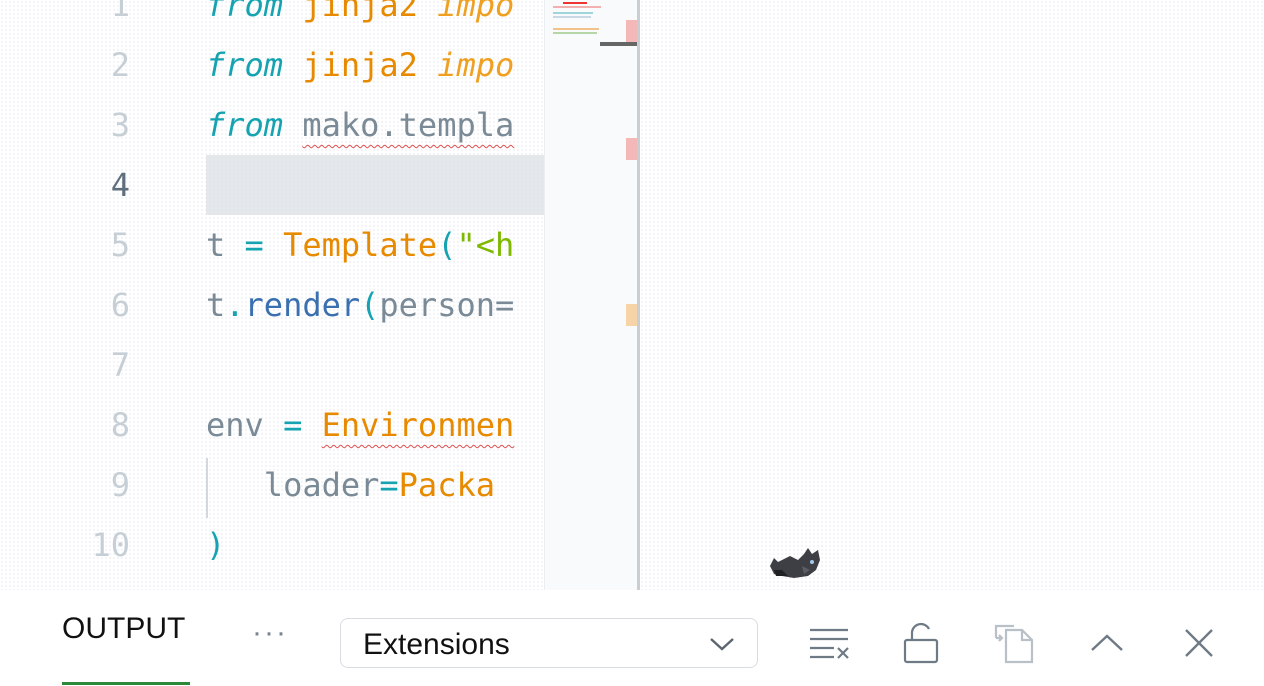  I want to click on code-token: env, so click(235, 425).